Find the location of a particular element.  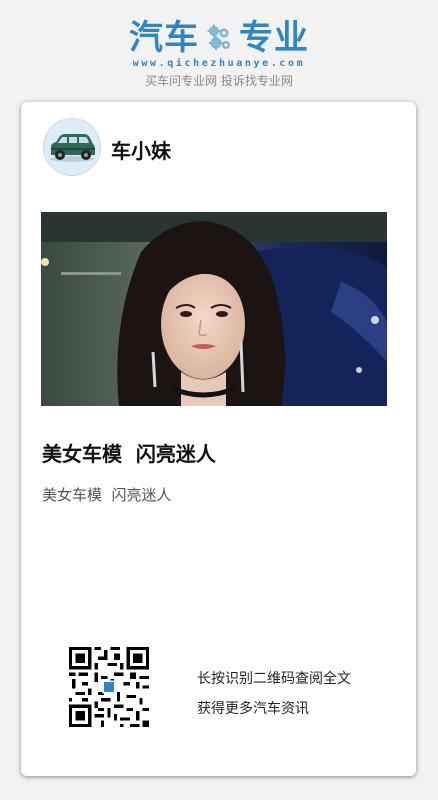

avatar is located at coordinates (72, 147).